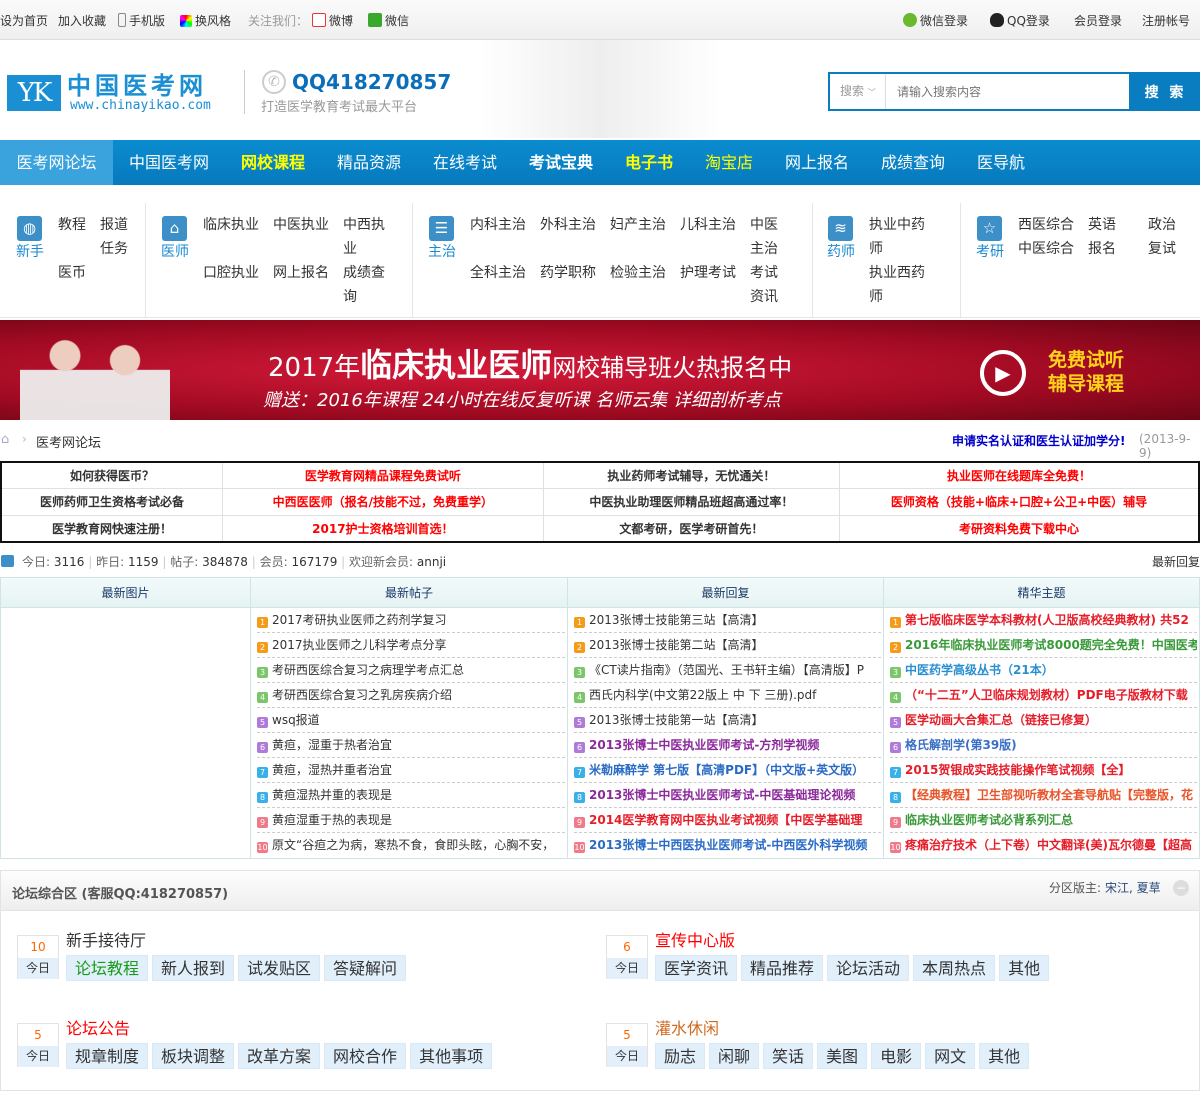  Describe the element at coordinates (332, 770) in the screenshot. I see `list-item-title: 黄疸，湿热并重者治宜` at that location.